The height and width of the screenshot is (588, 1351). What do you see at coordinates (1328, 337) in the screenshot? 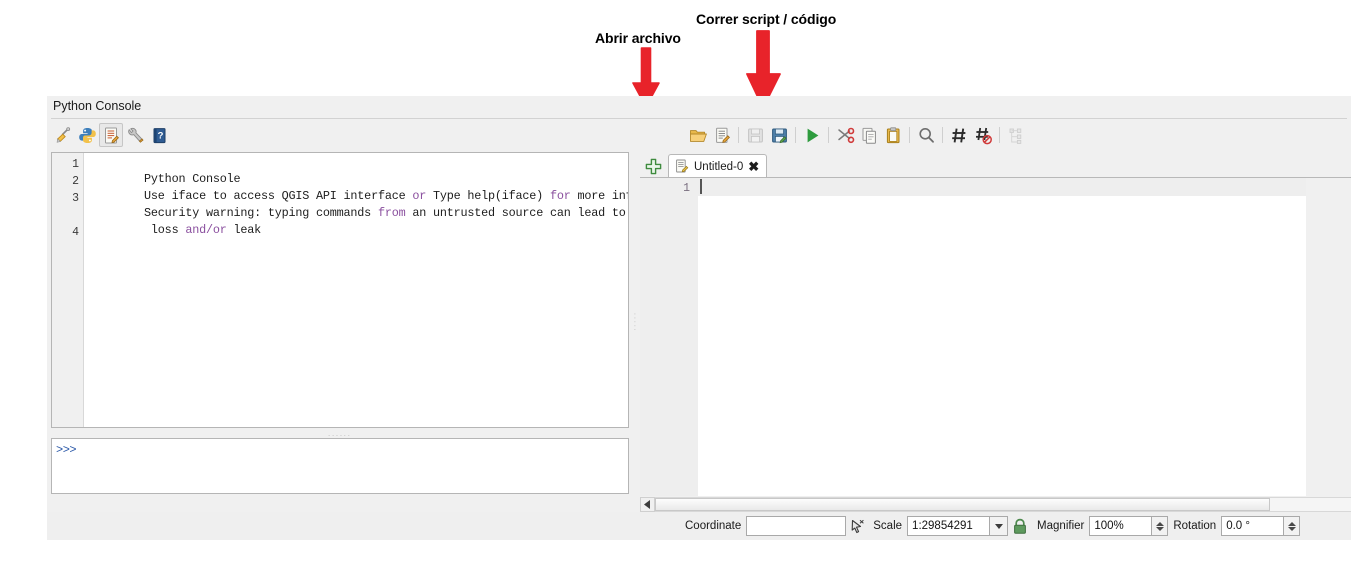
I see `editor-right-padding` at bounding box center [1328, 337].